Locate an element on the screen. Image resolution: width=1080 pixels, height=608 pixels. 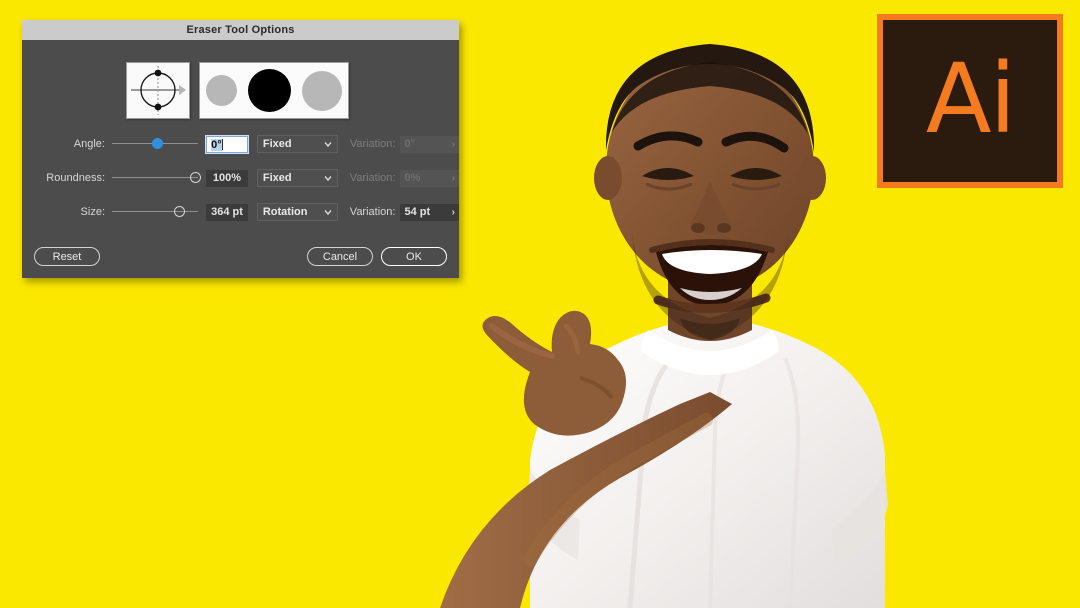
brush-preview is located at coordinates (274, 90).